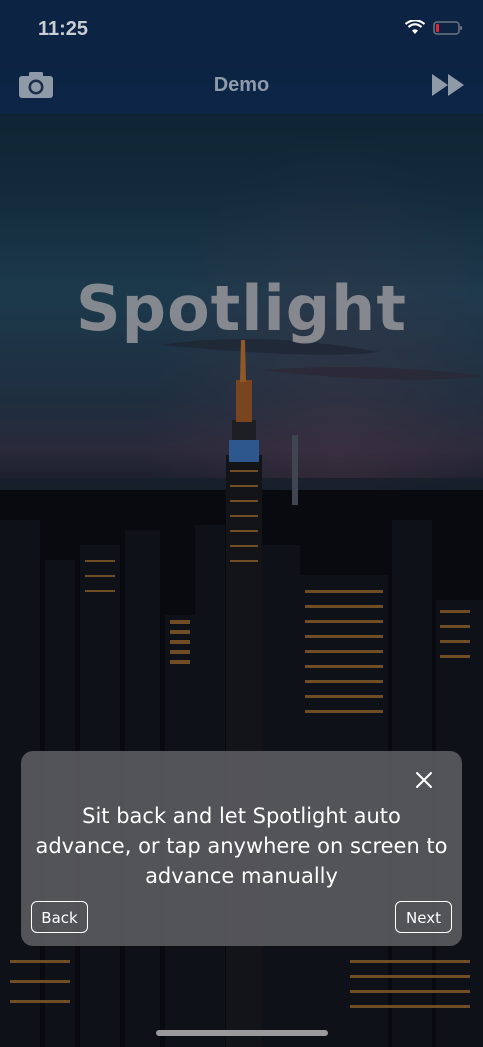  I want to click on home-indicator, so click(242, 1033).